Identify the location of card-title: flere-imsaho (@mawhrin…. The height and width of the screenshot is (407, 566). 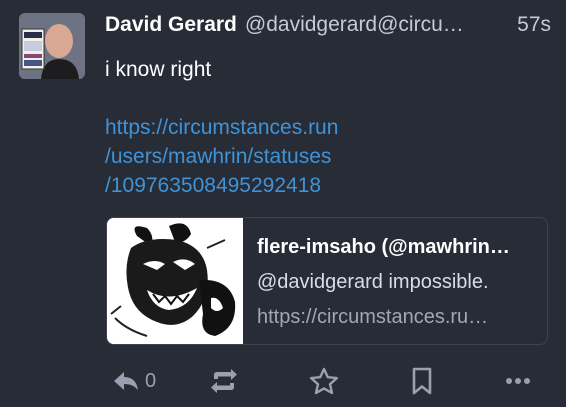
(383, 247).